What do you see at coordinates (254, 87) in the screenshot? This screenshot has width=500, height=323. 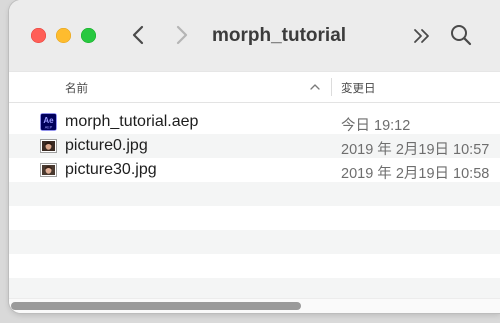 I see `column-header: 名前 変更日` at bounding box center [254, 87].